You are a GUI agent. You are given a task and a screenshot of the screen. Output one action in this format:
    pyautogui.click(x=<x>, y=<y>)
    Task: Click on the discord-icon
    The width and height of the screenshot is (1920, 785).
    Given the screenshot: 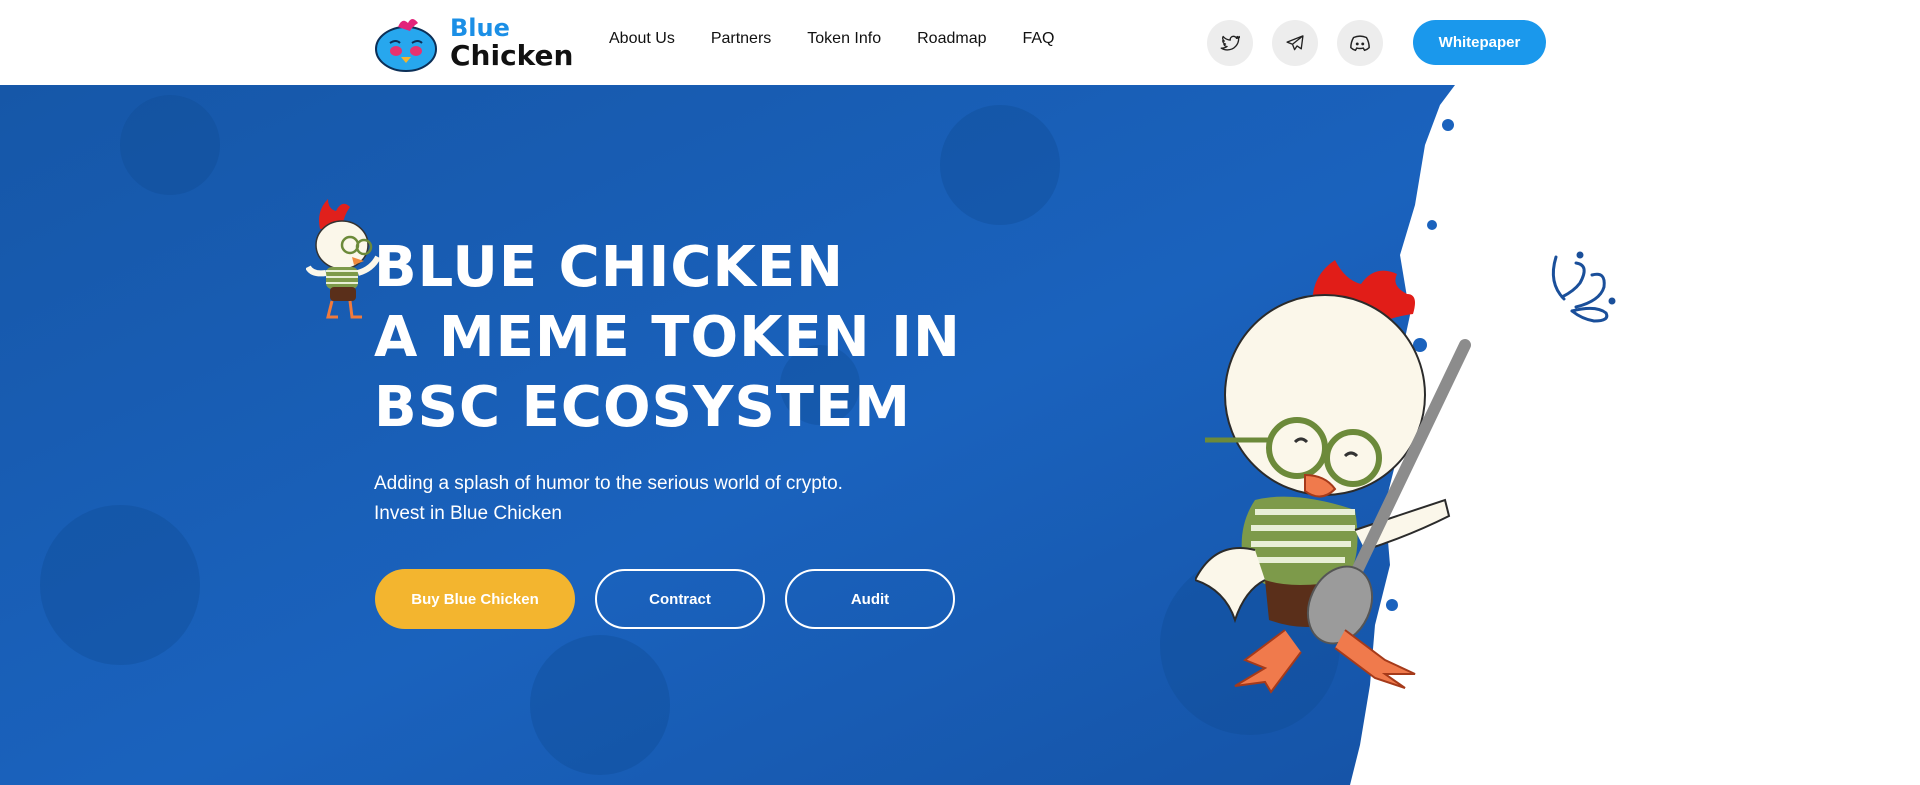 What is the action you would take?
    pyautogui.click(x=1360, y=43)
    